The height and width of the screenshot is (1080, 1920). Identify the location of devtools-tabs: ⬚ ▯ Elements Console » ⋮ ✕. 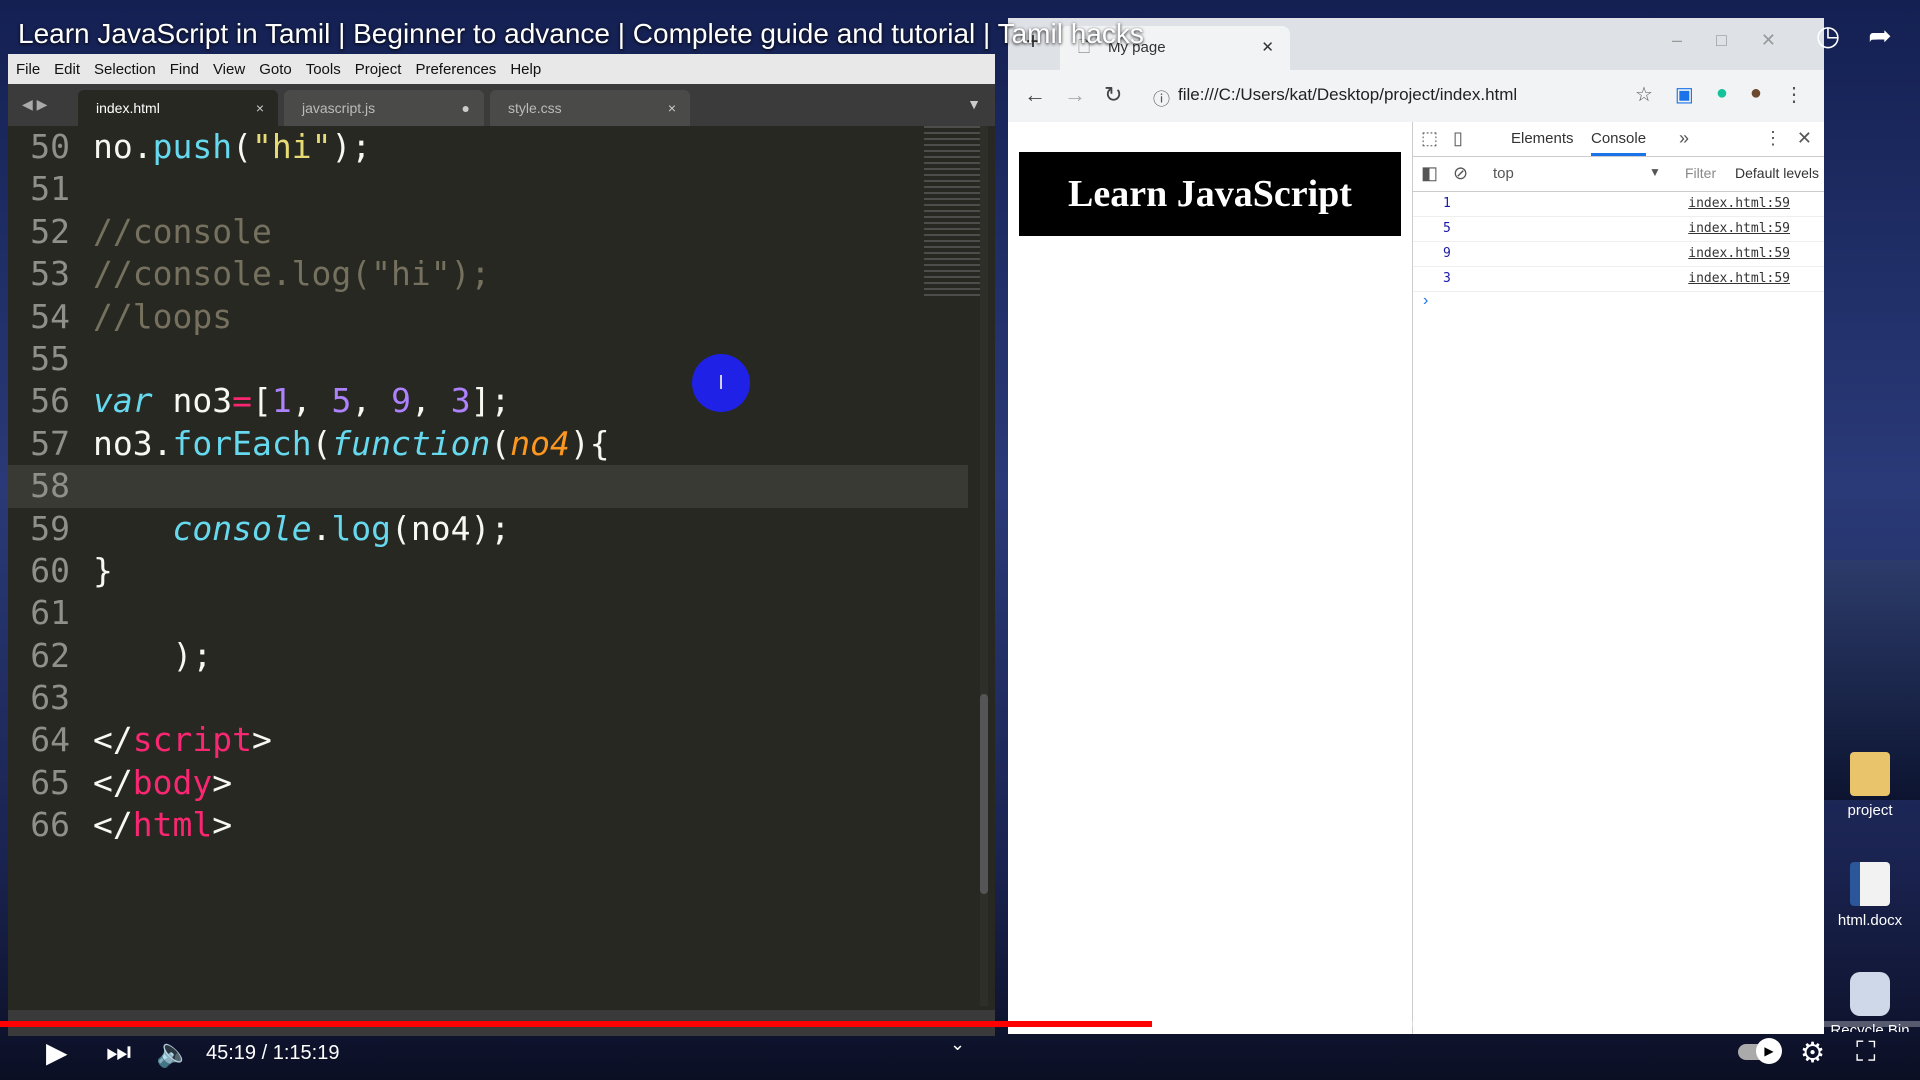
(1618, 139).